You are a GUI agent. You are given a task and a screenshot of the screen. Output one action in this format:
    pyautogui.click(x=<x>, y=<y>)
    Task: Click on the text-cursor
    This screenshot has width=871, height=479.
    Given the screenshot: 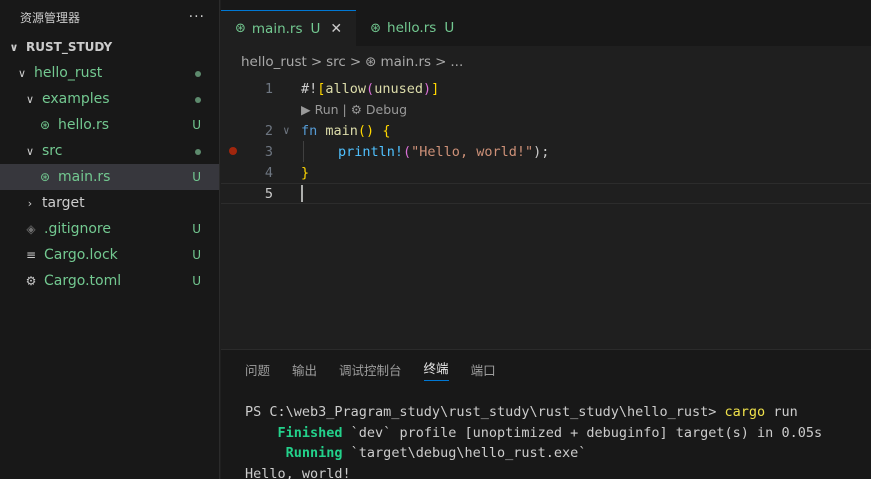 What is the action you would take?
    pyautogui.click(x=302, y=193)
    